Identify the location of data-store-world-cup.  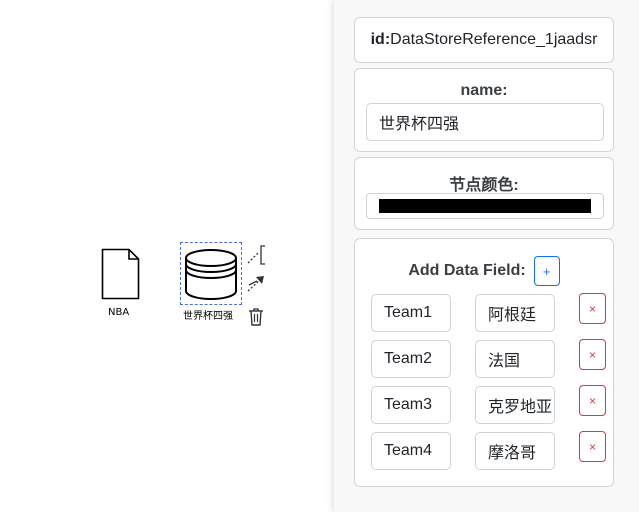
(211, 275).